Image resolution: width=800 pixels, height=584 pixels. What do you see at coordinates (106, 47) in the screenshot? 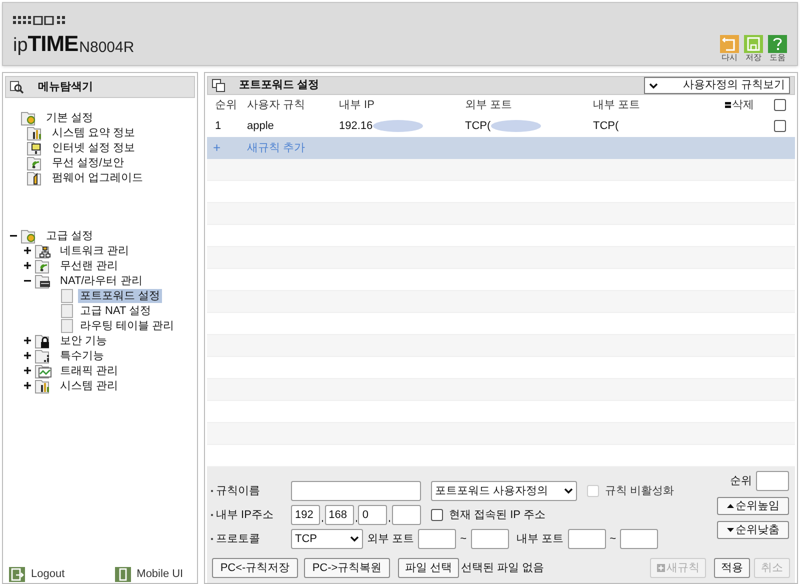
I see `model-name: N8004R` at bounding box center [106, 47].